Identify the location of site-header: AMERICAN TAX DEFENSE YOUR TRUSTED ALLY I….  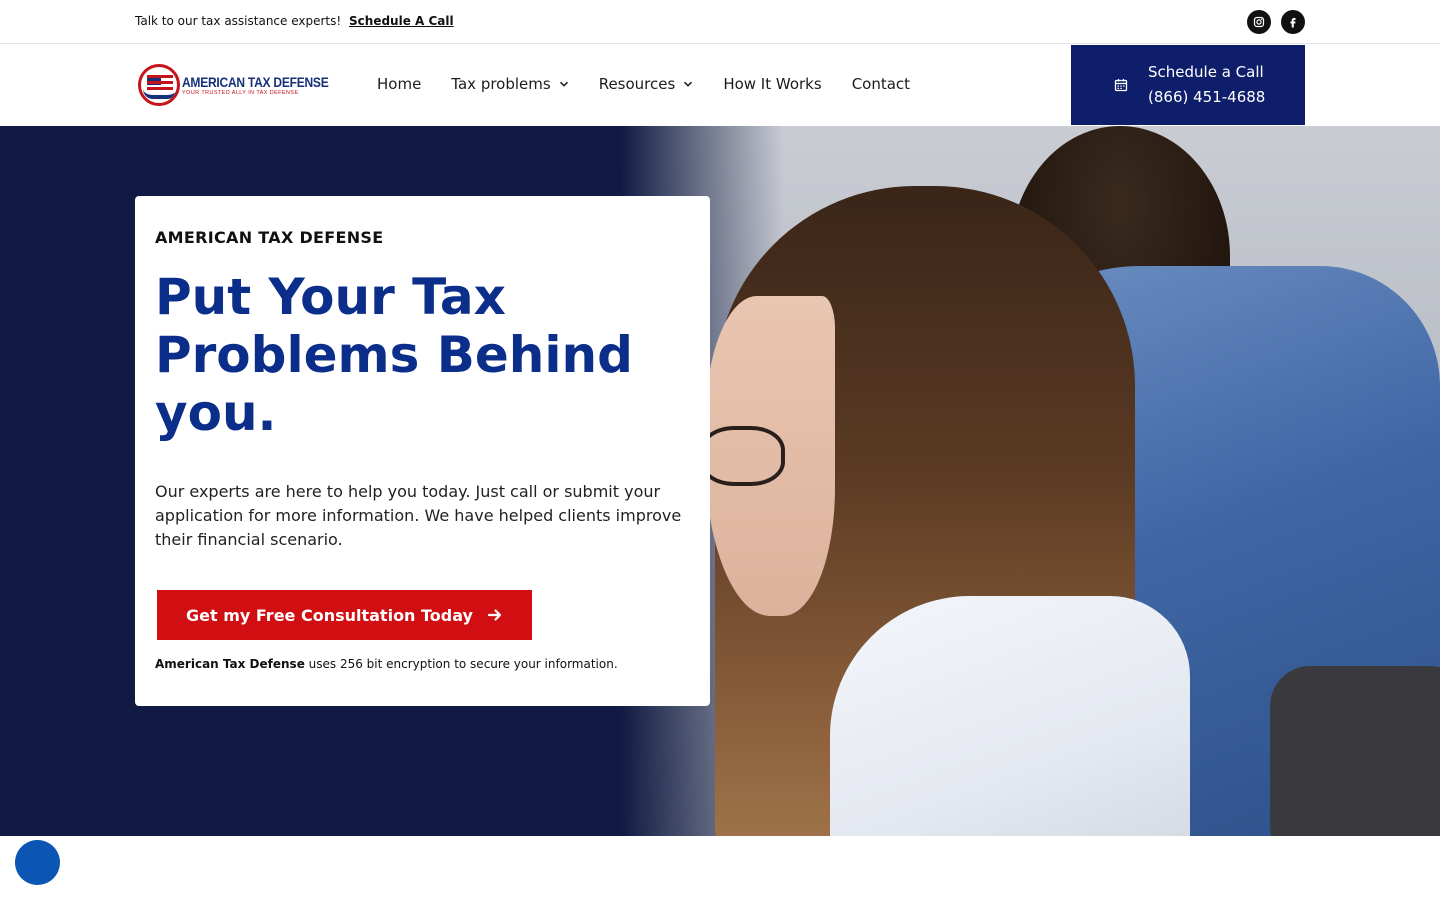
(720, 85).